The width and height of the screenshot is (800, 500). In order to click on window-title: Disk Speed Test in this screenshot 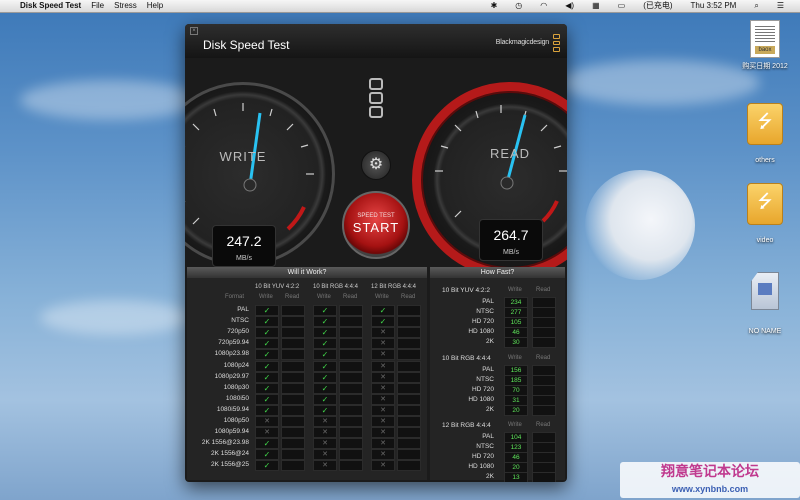, I will do `click(246, 45)`.